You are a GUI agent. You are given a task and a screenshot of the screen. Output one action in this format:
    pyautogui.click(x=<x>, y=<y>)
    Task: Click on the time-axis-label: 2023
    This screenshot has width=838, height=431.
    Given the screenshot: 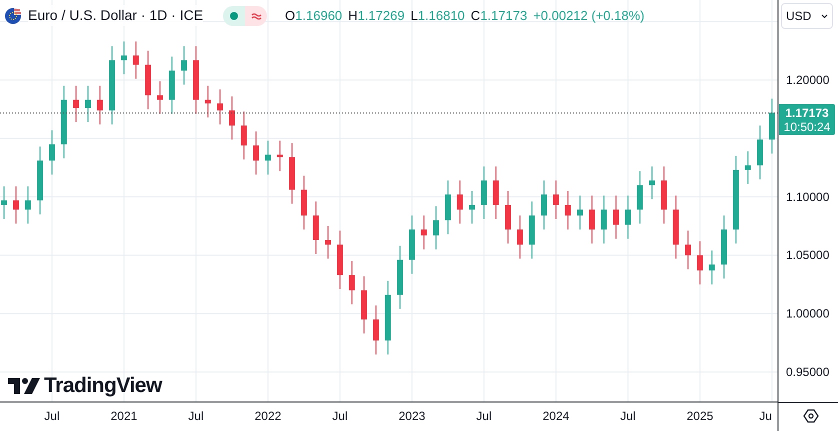 What is the action you would take?
    pyautogui.click(x=412, y=416)
    